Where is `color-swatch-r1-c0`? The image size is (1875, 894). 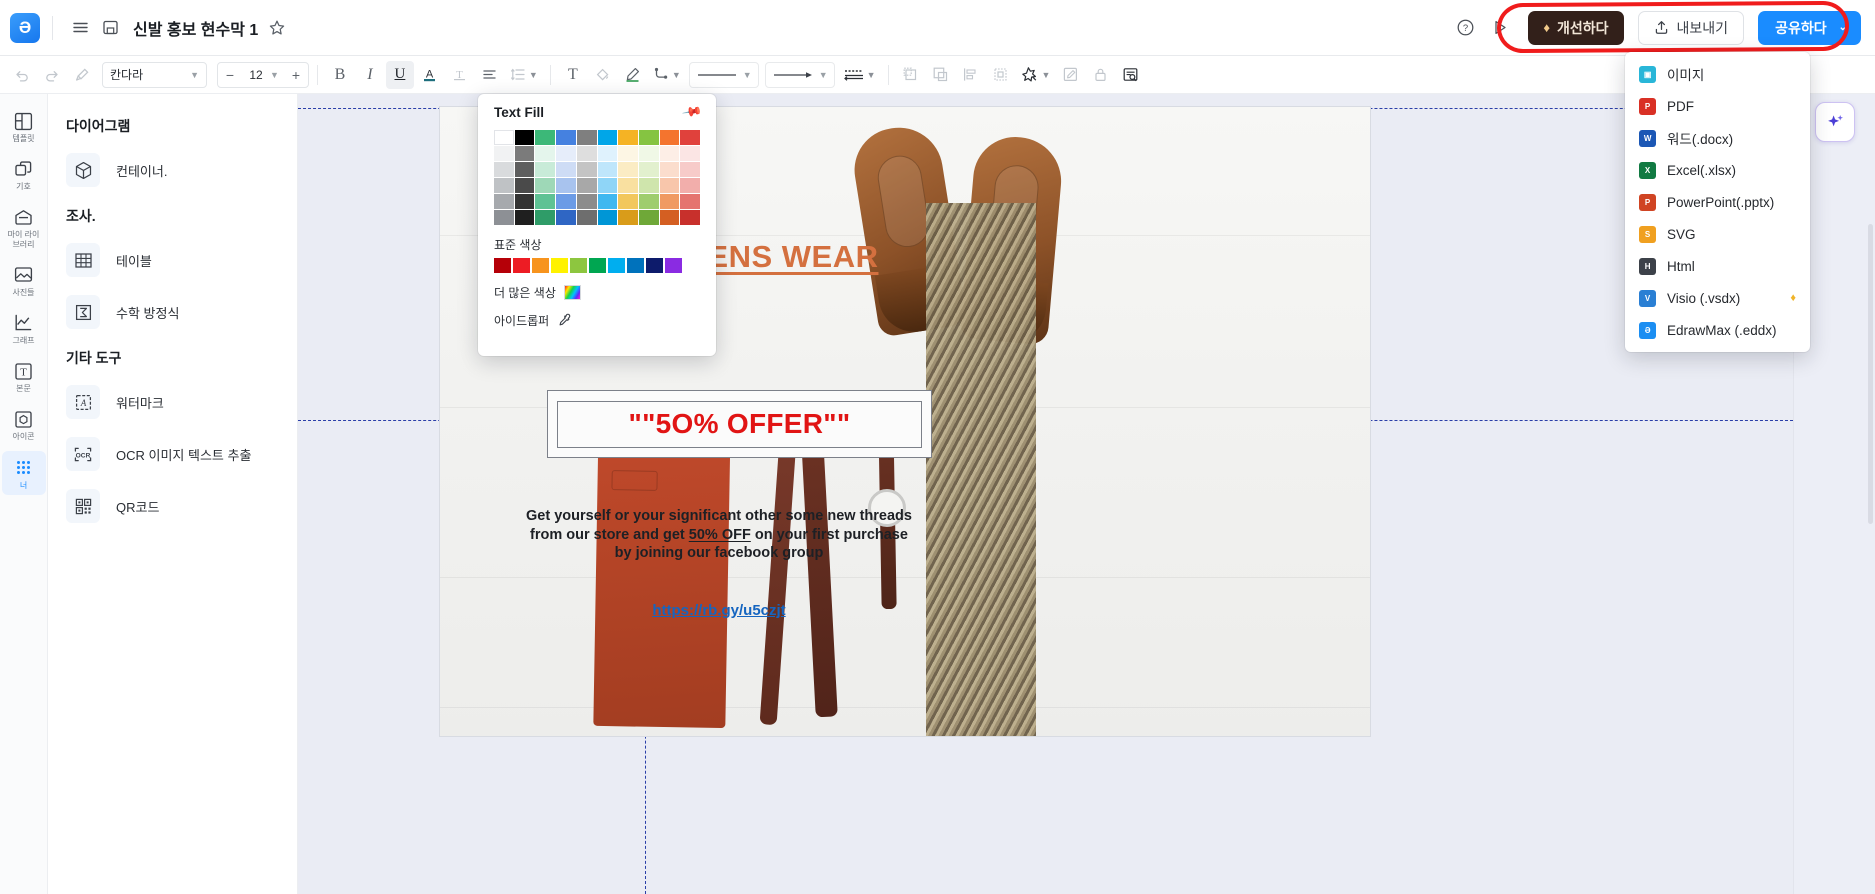
color-swatch-r1-c0 is located at coordinates (504, 153).